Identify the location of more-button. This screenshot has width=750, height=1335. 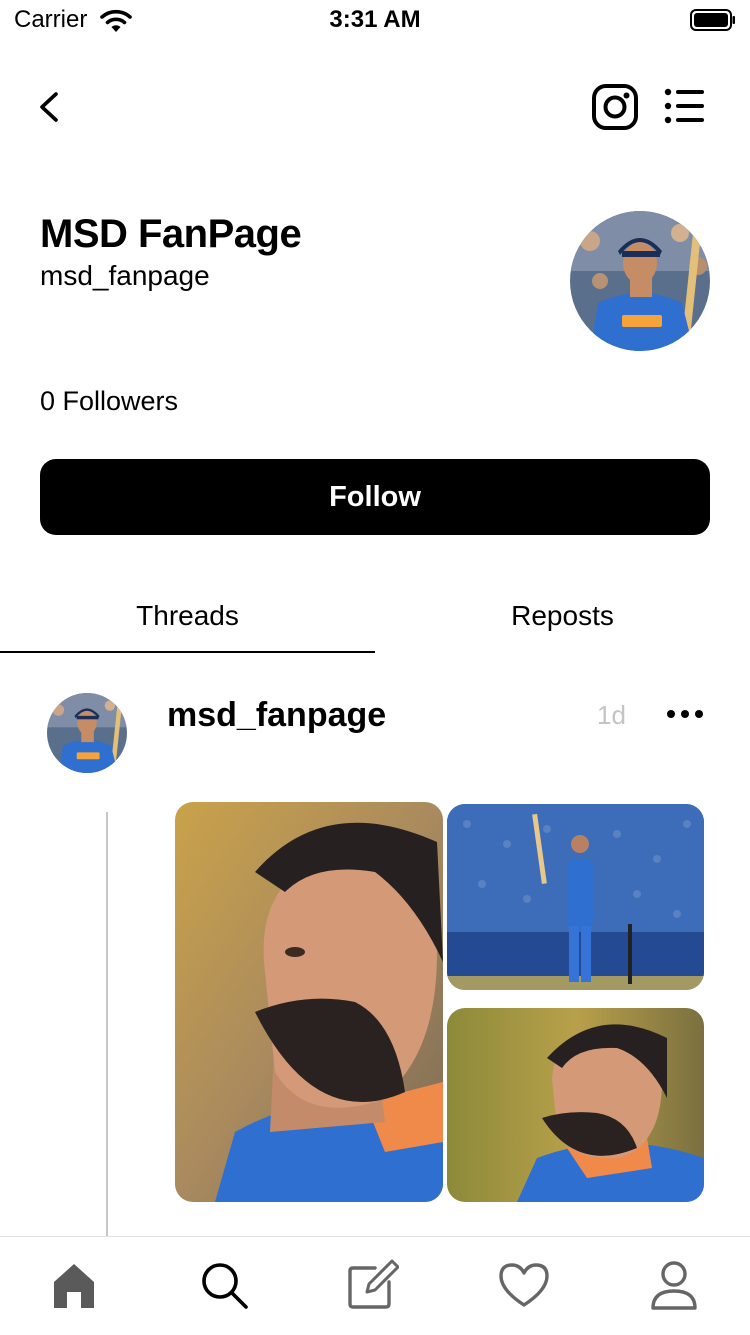
(685, 714).